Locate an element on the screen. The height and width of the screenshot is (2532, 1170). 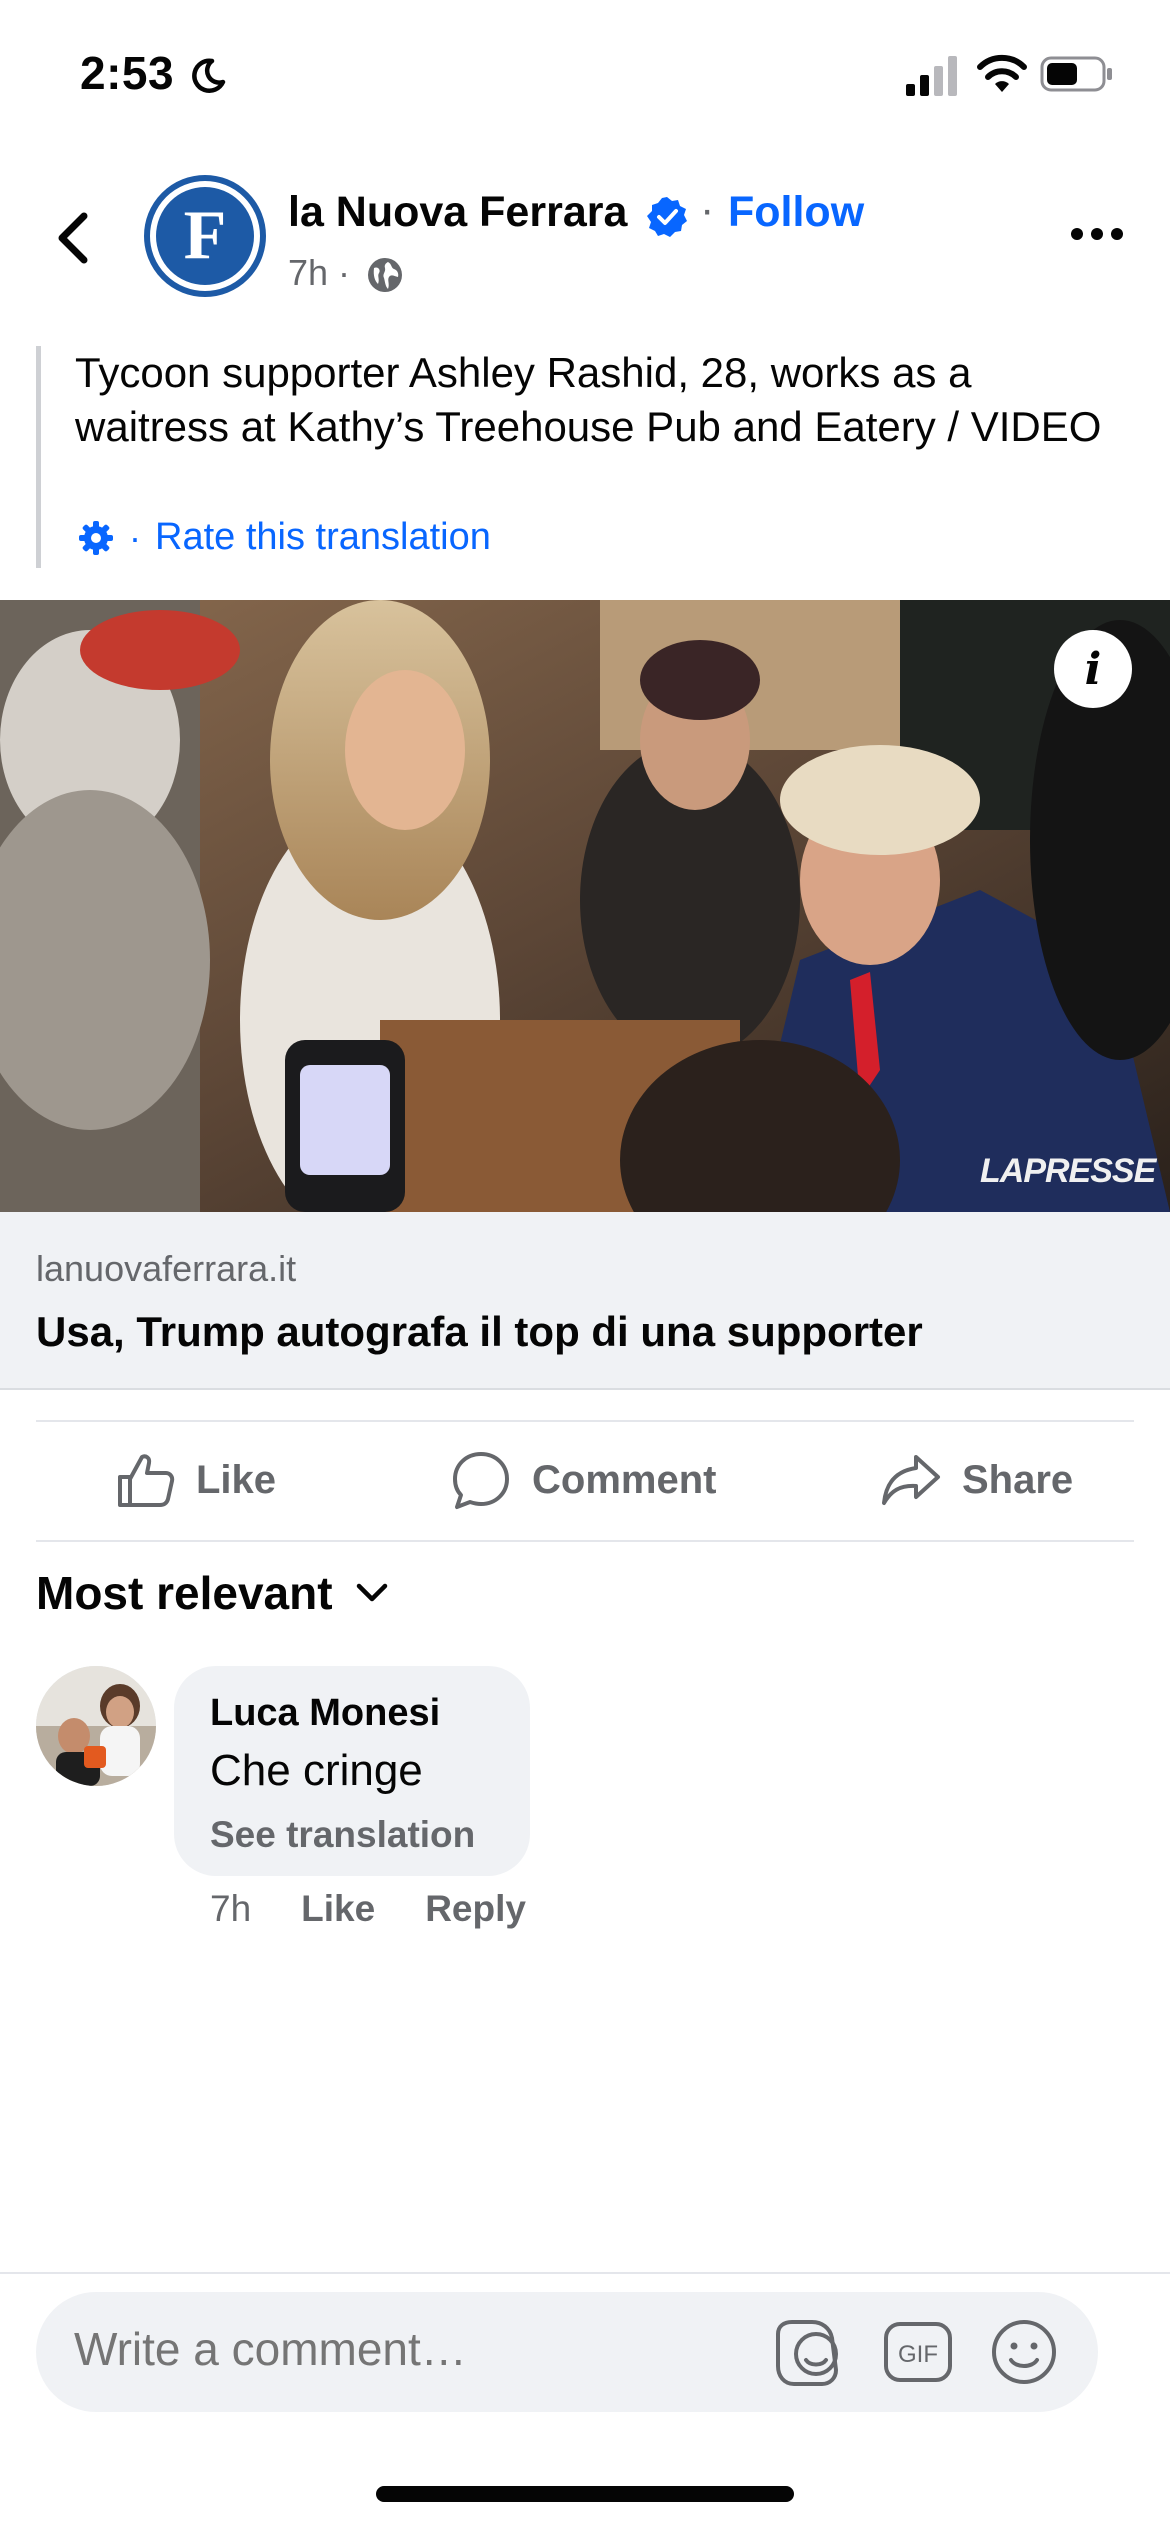
status-bar: 2:53 is located at coordinates (585, 75).